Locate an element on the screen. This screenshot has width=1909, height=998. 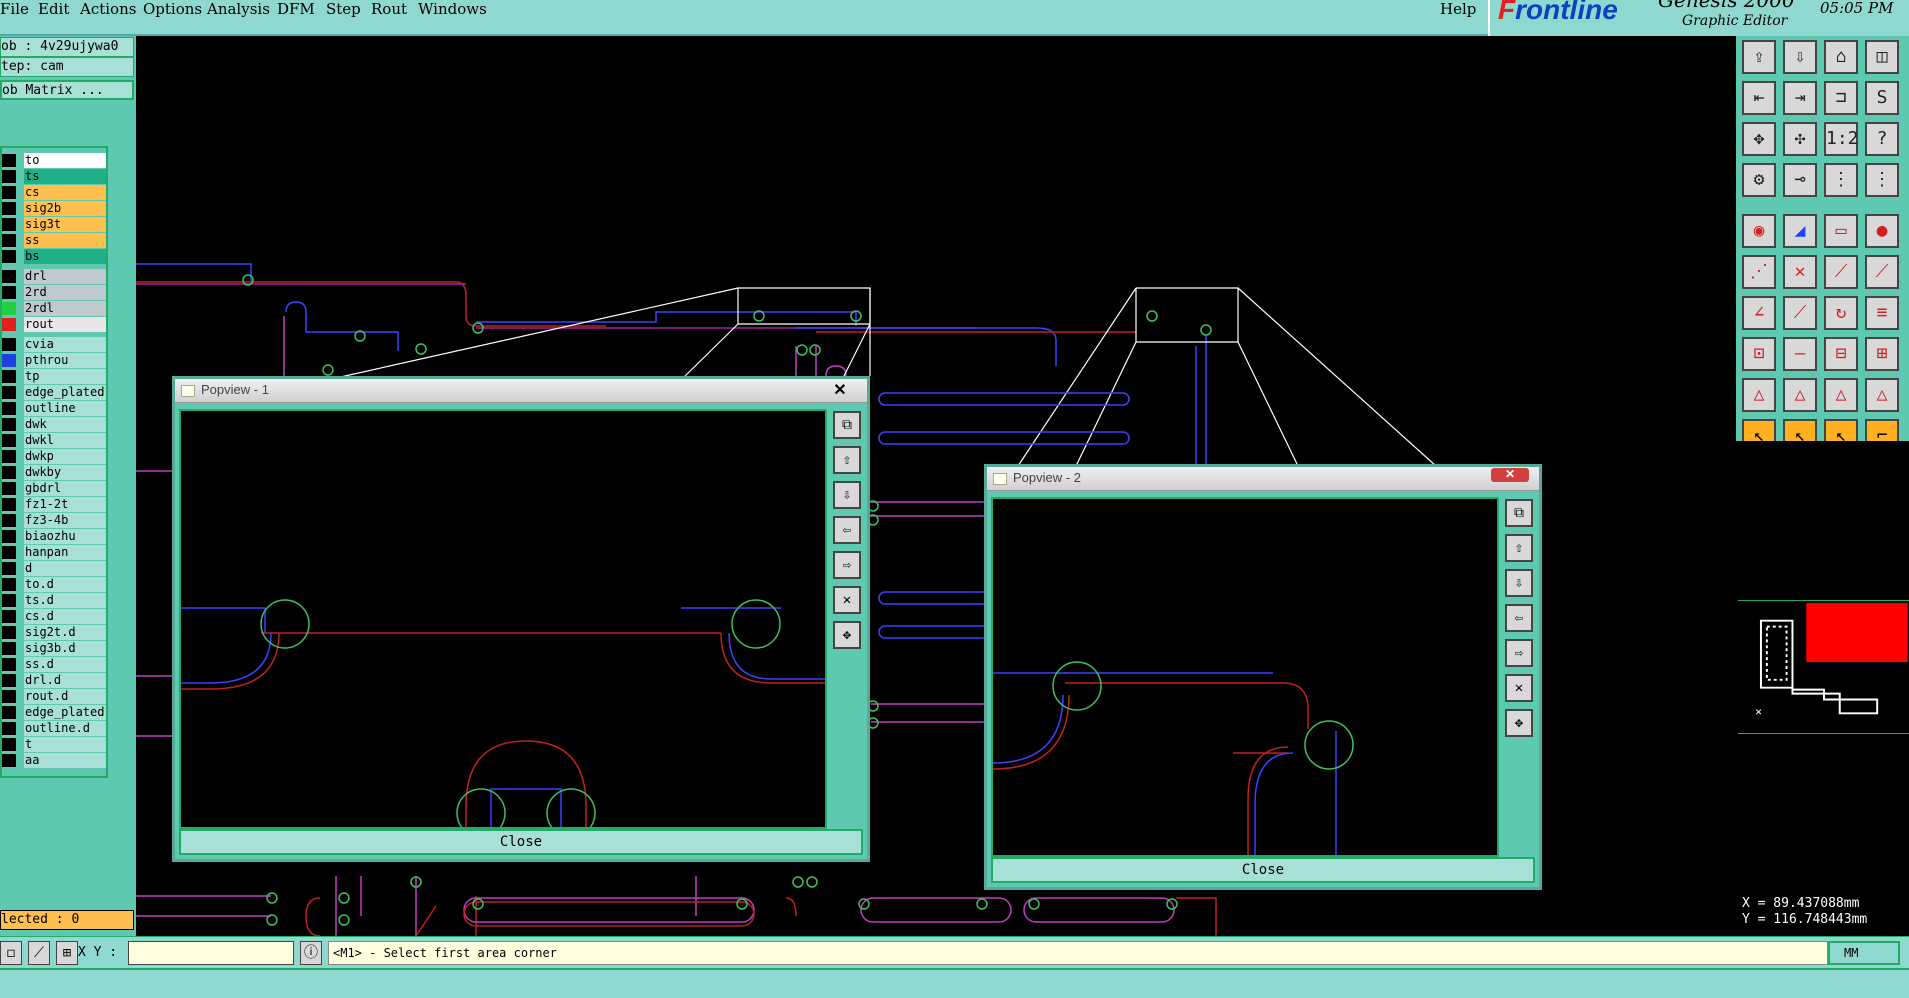
layer-row: outline is located at coordinates (55, 408).